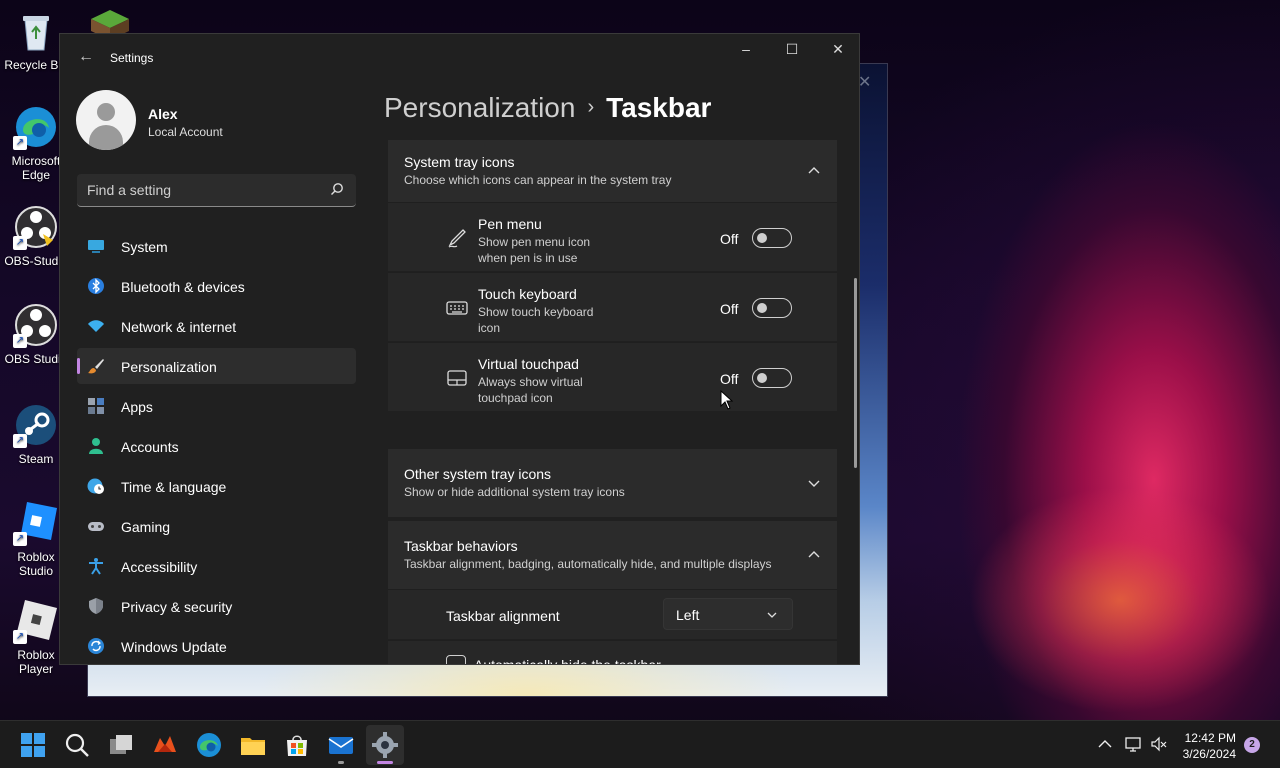  Describe the element at coordinates (727, 400) in the screenshot. I see `mouse-cursor-icon` at that location.